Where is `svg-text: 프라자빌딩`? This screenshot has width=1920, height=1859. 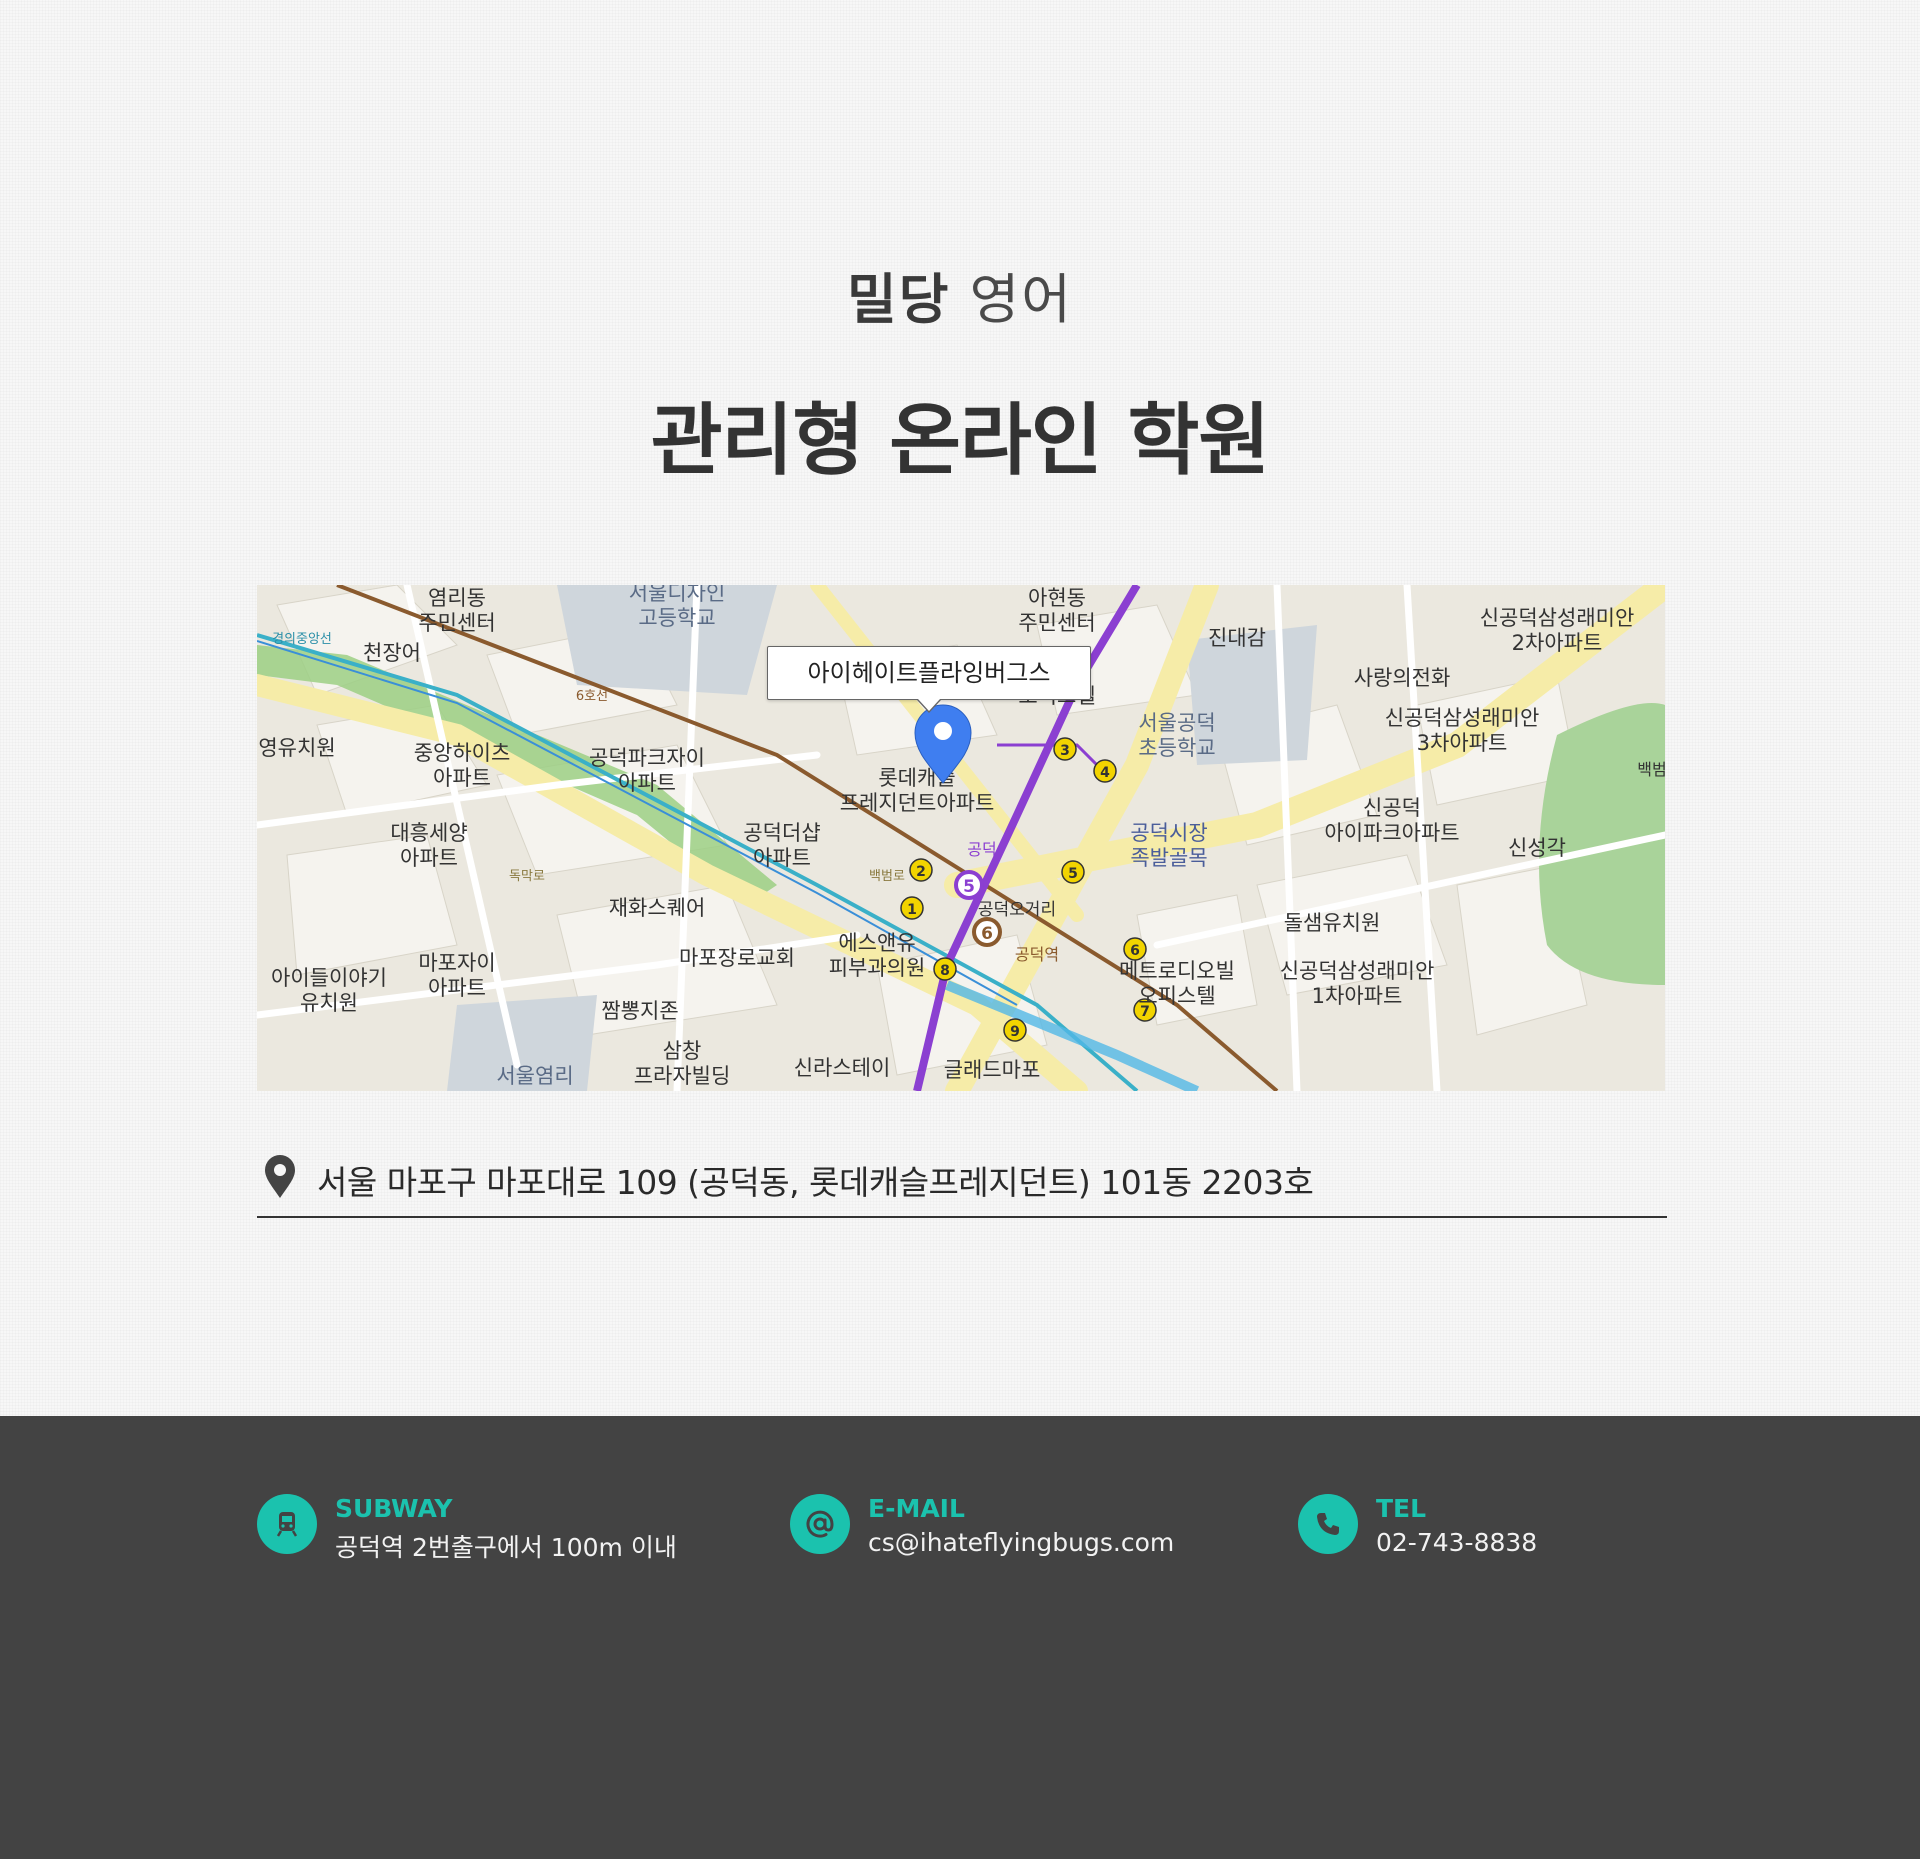
svg-text: 프라자빌딩 is located at coordinates (682, 1076).